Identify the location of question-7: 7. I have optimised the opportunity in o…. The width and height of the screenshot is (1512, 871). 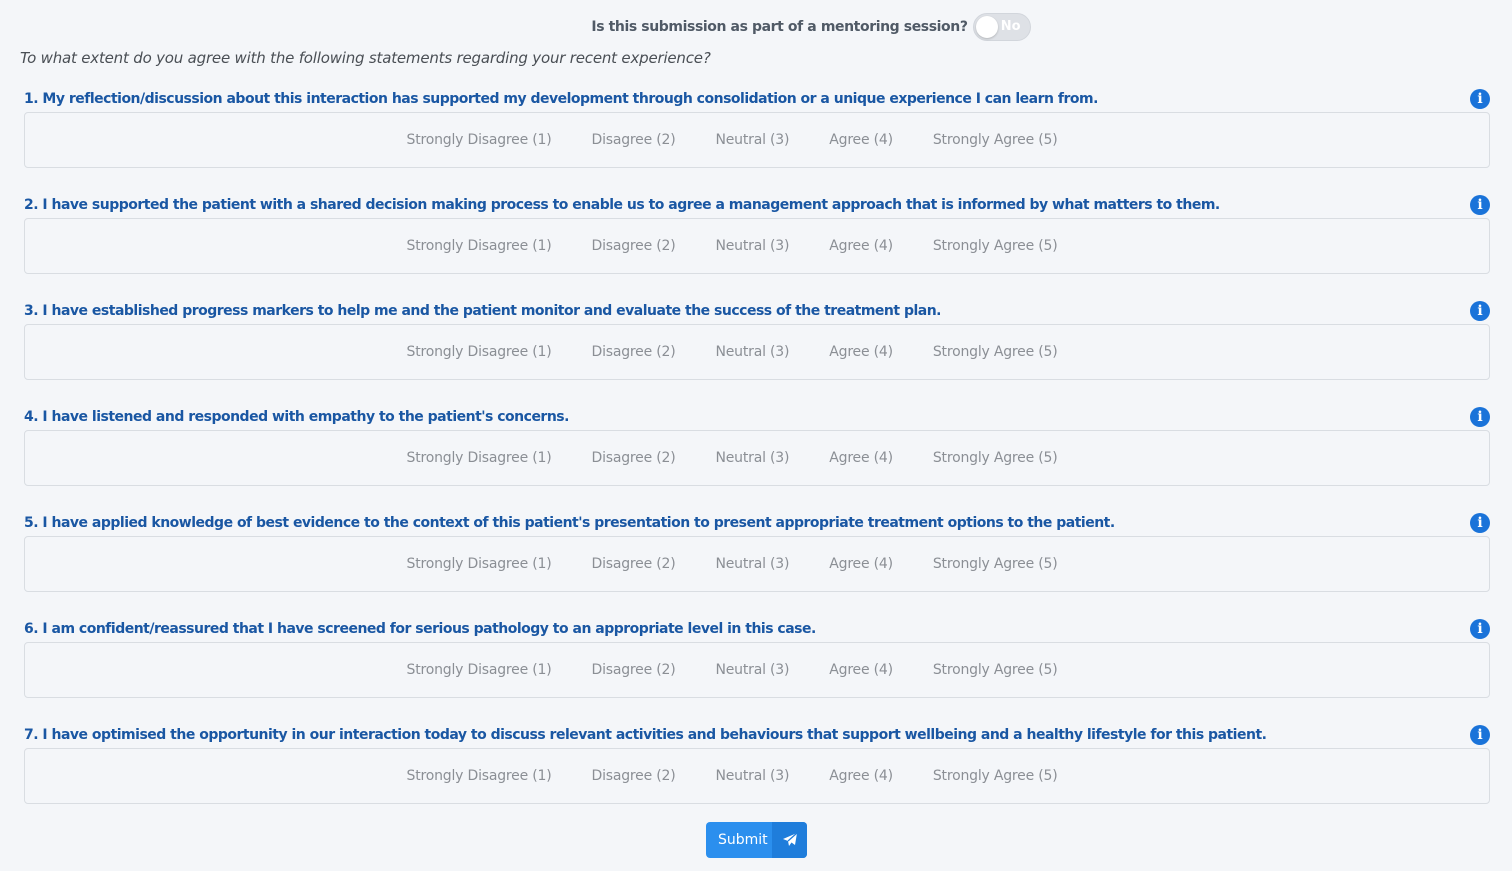
(757, 775).